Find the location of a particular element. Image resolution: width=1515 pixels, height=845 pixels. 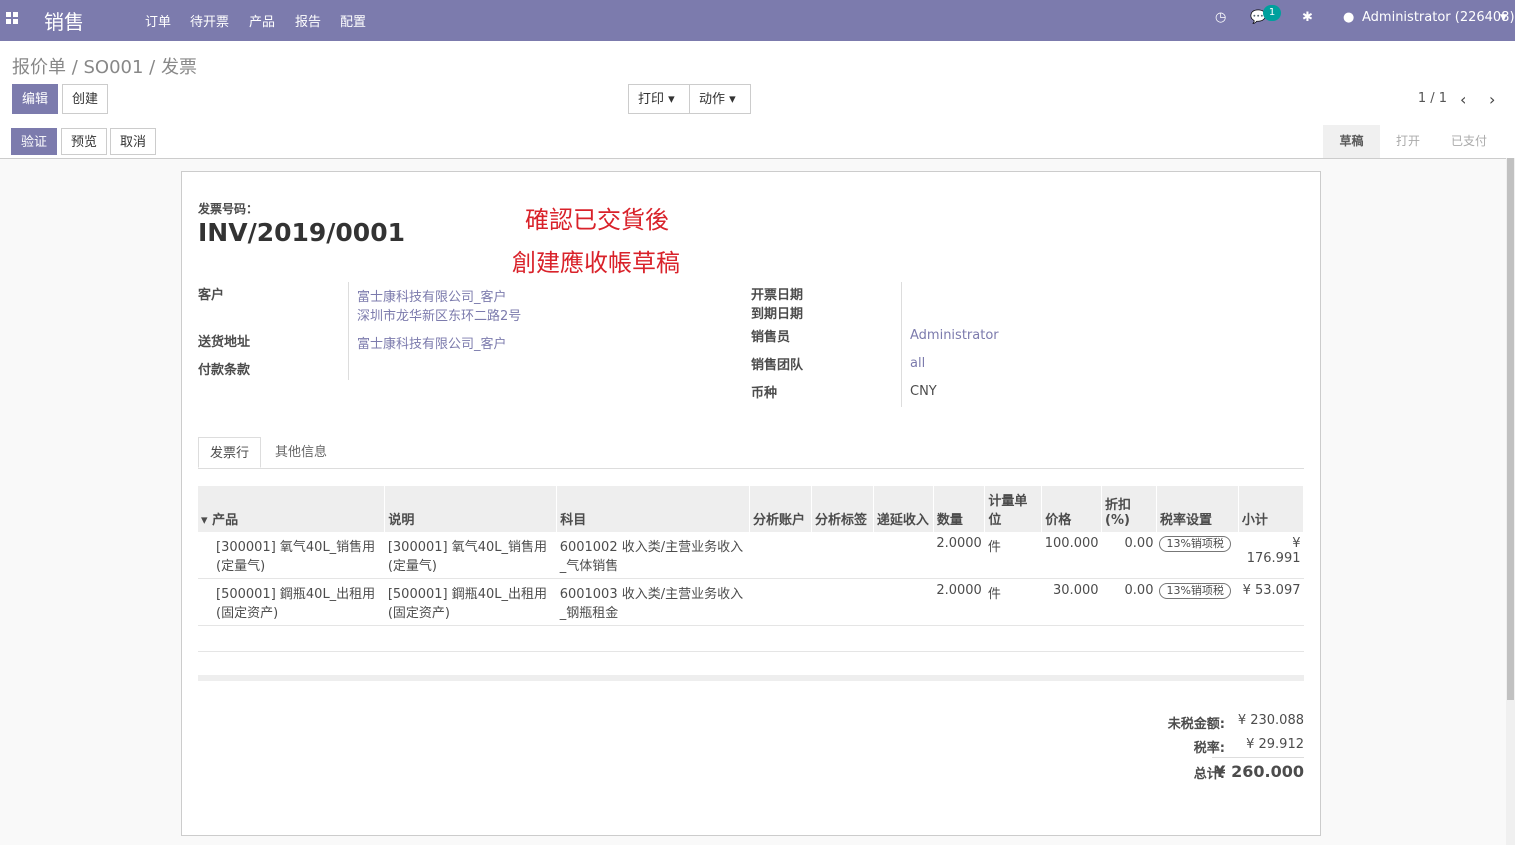

col-price: 价格 is located at coordinates (1072, 509).